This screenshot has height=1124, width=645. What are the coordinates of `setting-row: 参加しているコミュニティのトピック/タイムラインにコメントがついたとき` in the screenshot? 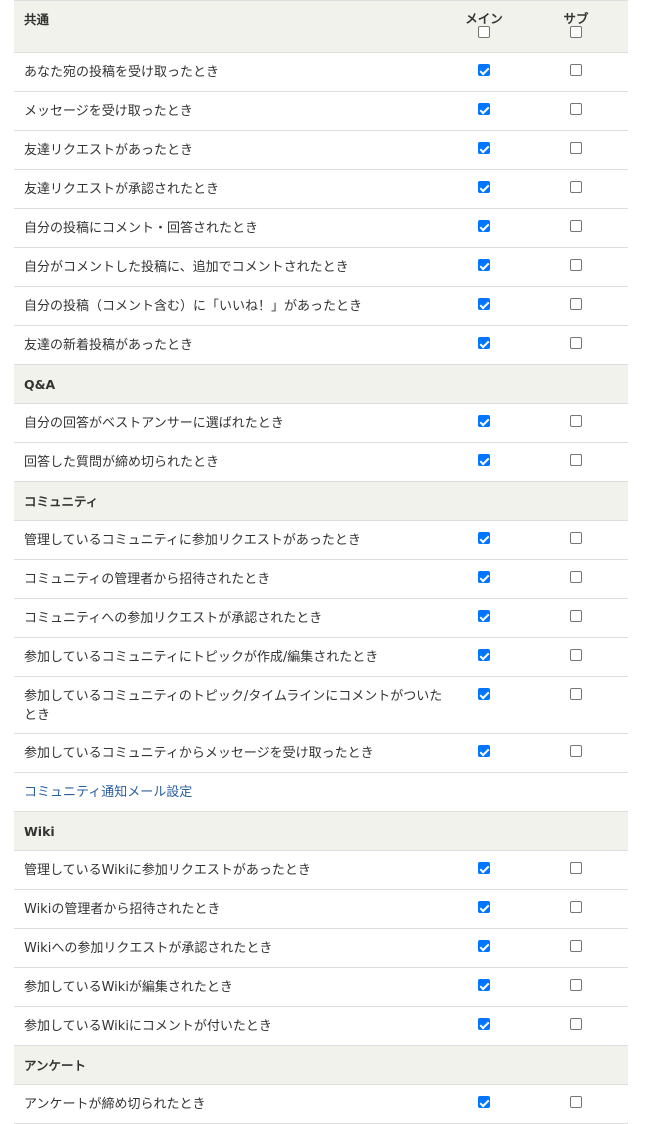 It's located at (321, 705).